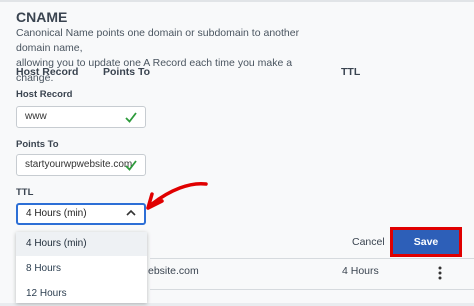  Describe the element at coordinates (131, 212) in the screenshot. I see `chevron-up-icon` at that location.